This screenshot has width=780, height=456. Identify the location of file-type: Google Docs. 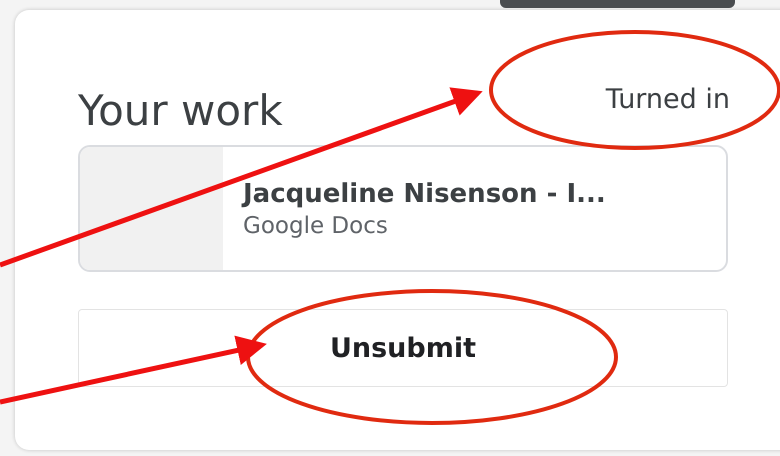
(316, 225).